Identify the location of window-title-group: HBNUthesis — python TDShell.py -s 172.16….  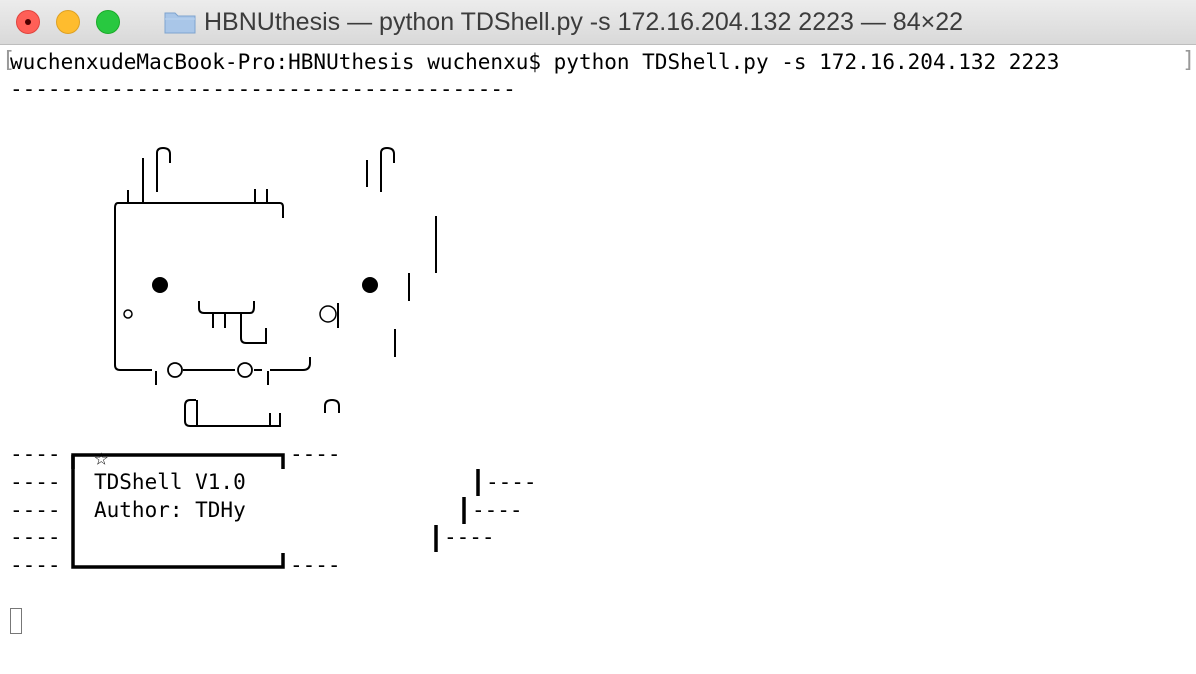
(563, 22).